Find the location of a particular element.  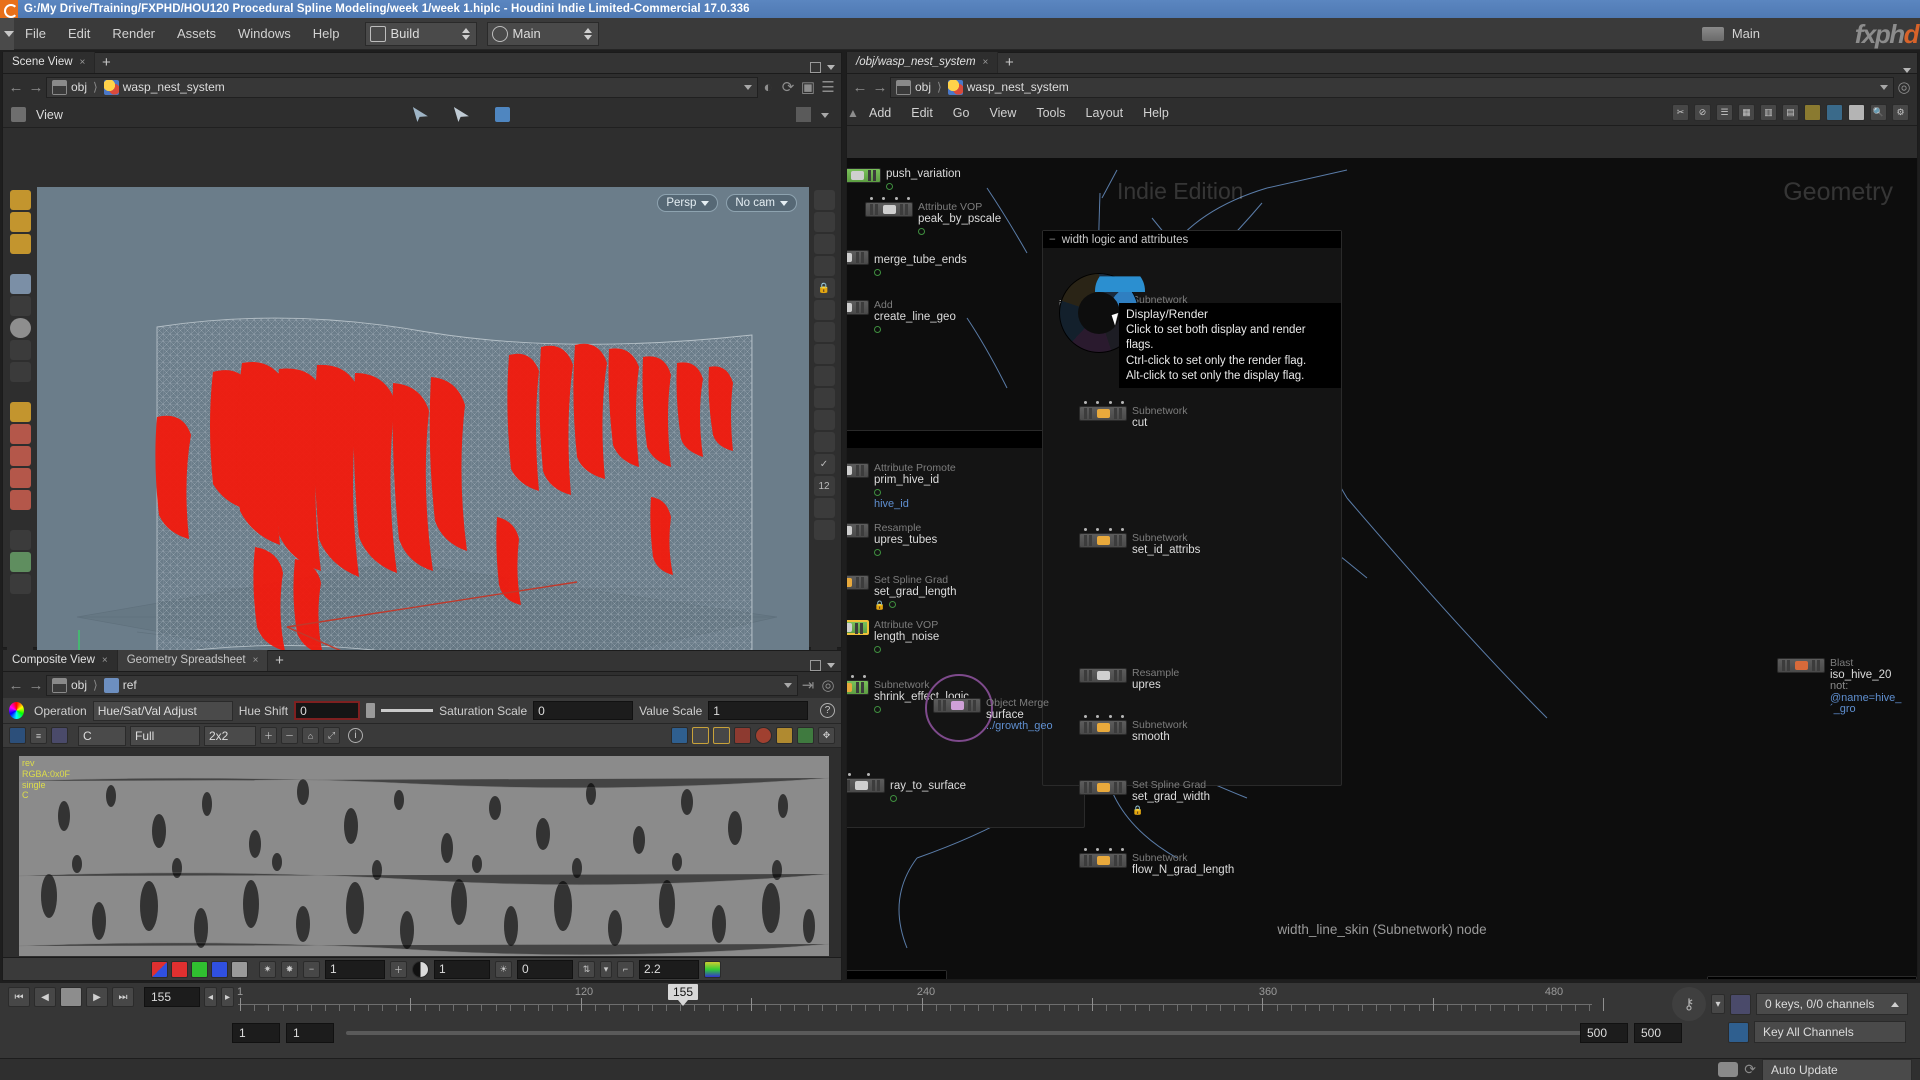

node-surface: Object Merge surface ../growth_geo is located at coordinates (993, 715).